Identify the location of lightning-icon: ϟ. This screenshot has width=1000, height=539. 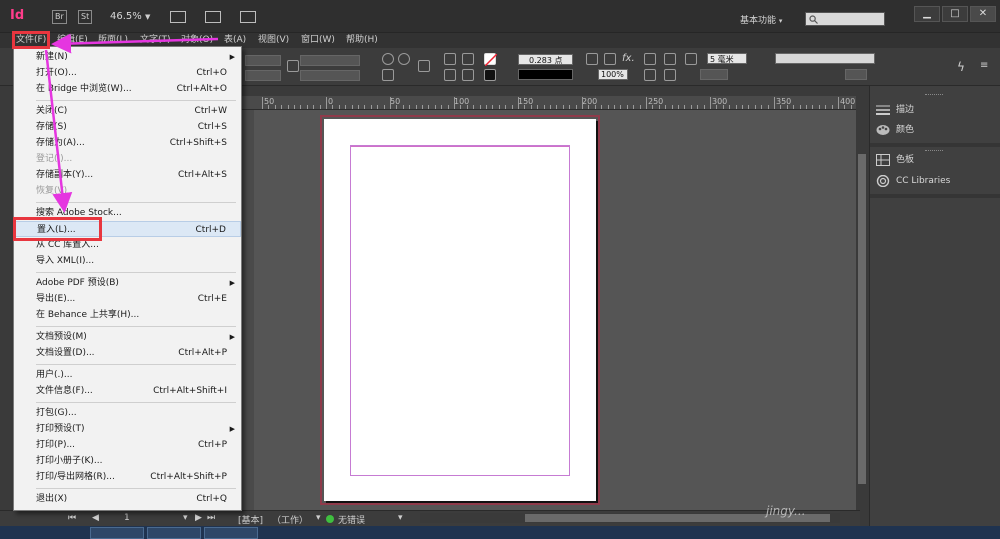
(961, 67).